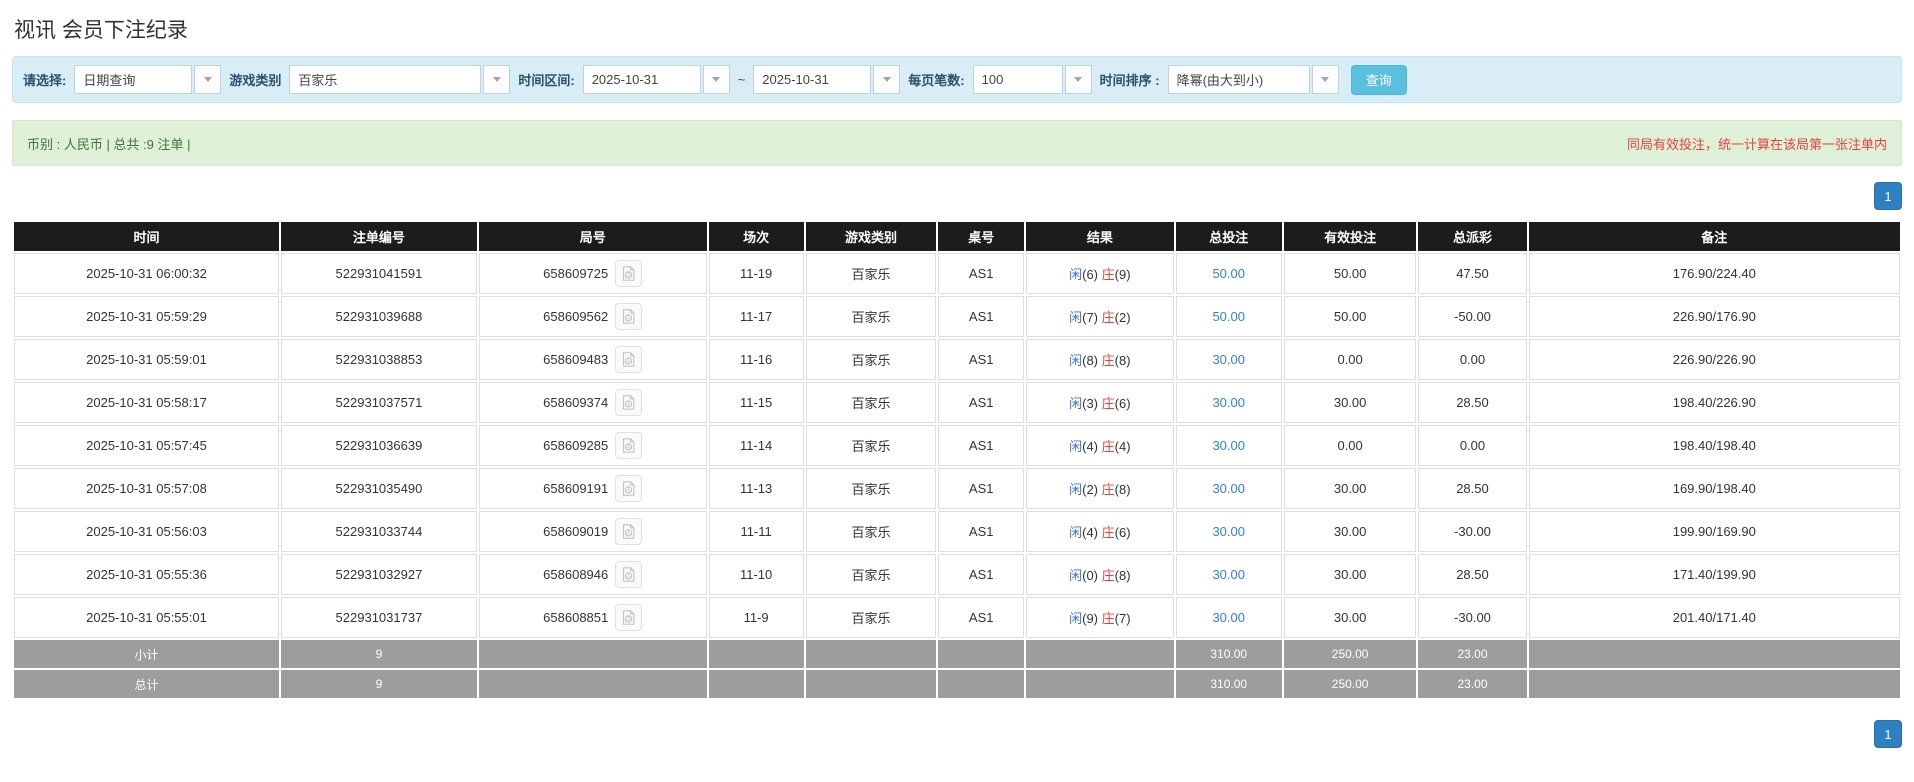 The height and width of the screenshot is (782, 1914). Describe the element at coordinates (1100, 488) in the screenshot. I see `cell-result: 闲(2) 庄(8)` at that location.